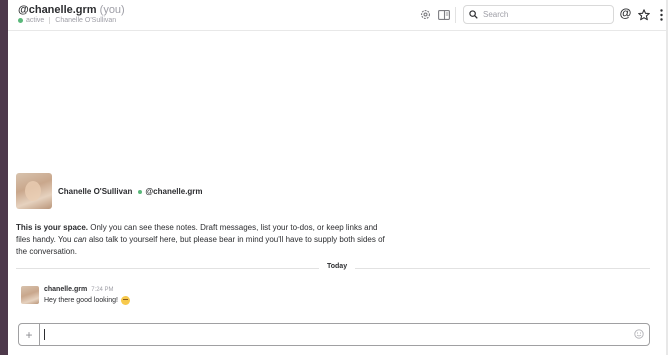 This screenshot has width=668, height=355. I want to click on message-text: Hey there good looking!, so click(81, 300).